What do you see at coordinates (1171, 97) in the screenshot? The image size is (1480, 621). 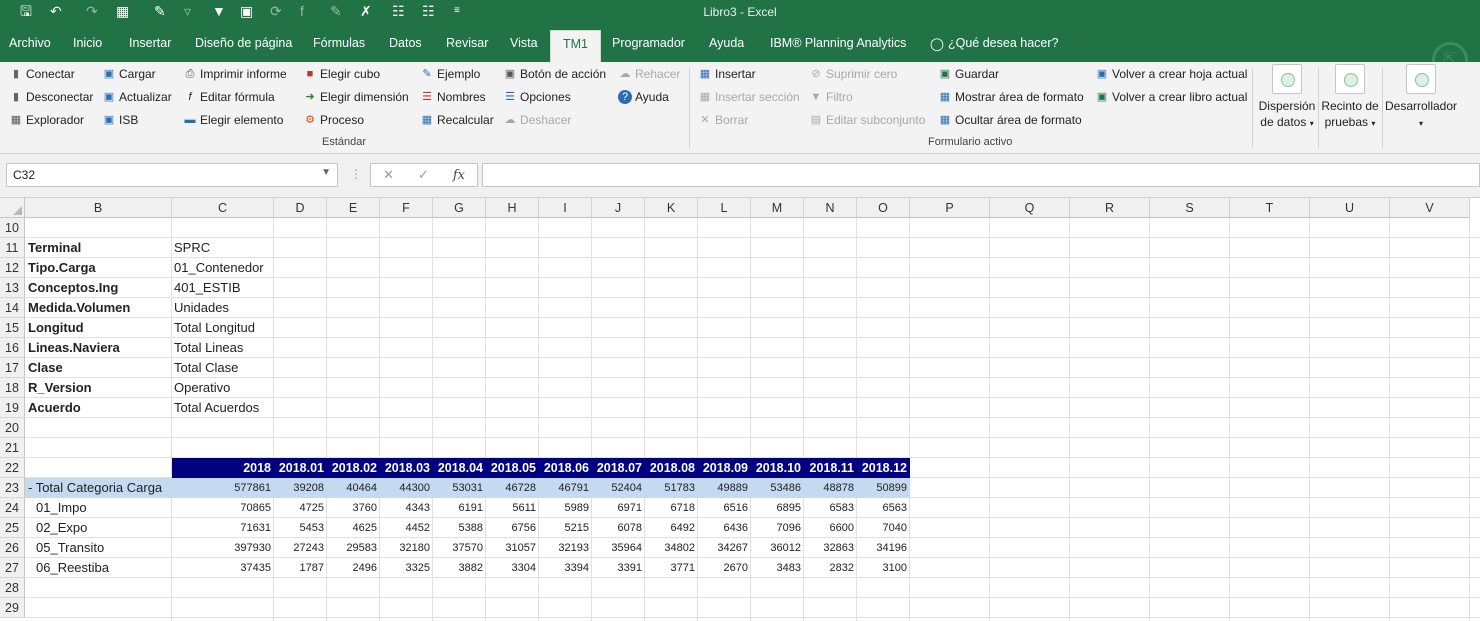 I see `volver-crear-libro-button: ▣ Volver a crear libro actual` at bounding box center [1171, 97].